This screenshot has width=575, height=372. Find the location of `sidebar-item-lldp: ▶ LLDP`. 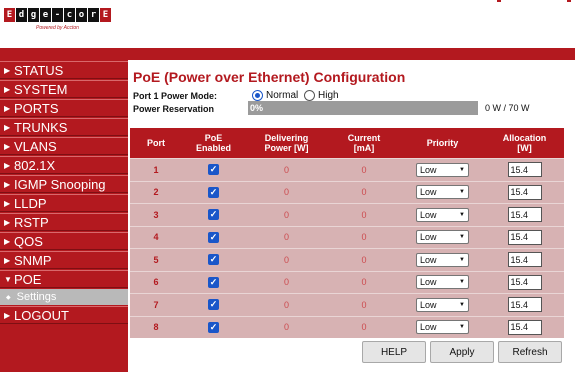

sidebar-item-lldp: ▶ LLDP is located at coordinates (64, 203).